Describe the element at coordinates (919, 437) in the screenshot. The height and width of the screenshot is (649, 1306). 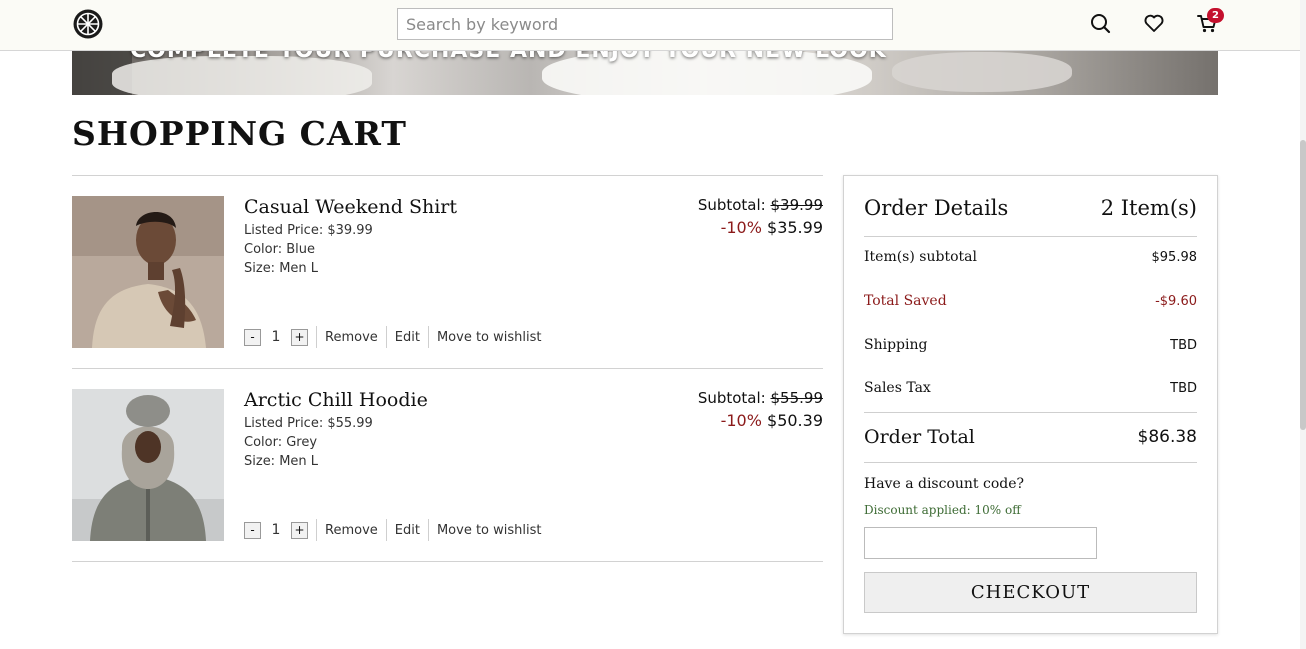
I see `order-total-label: Order Total` at that location.